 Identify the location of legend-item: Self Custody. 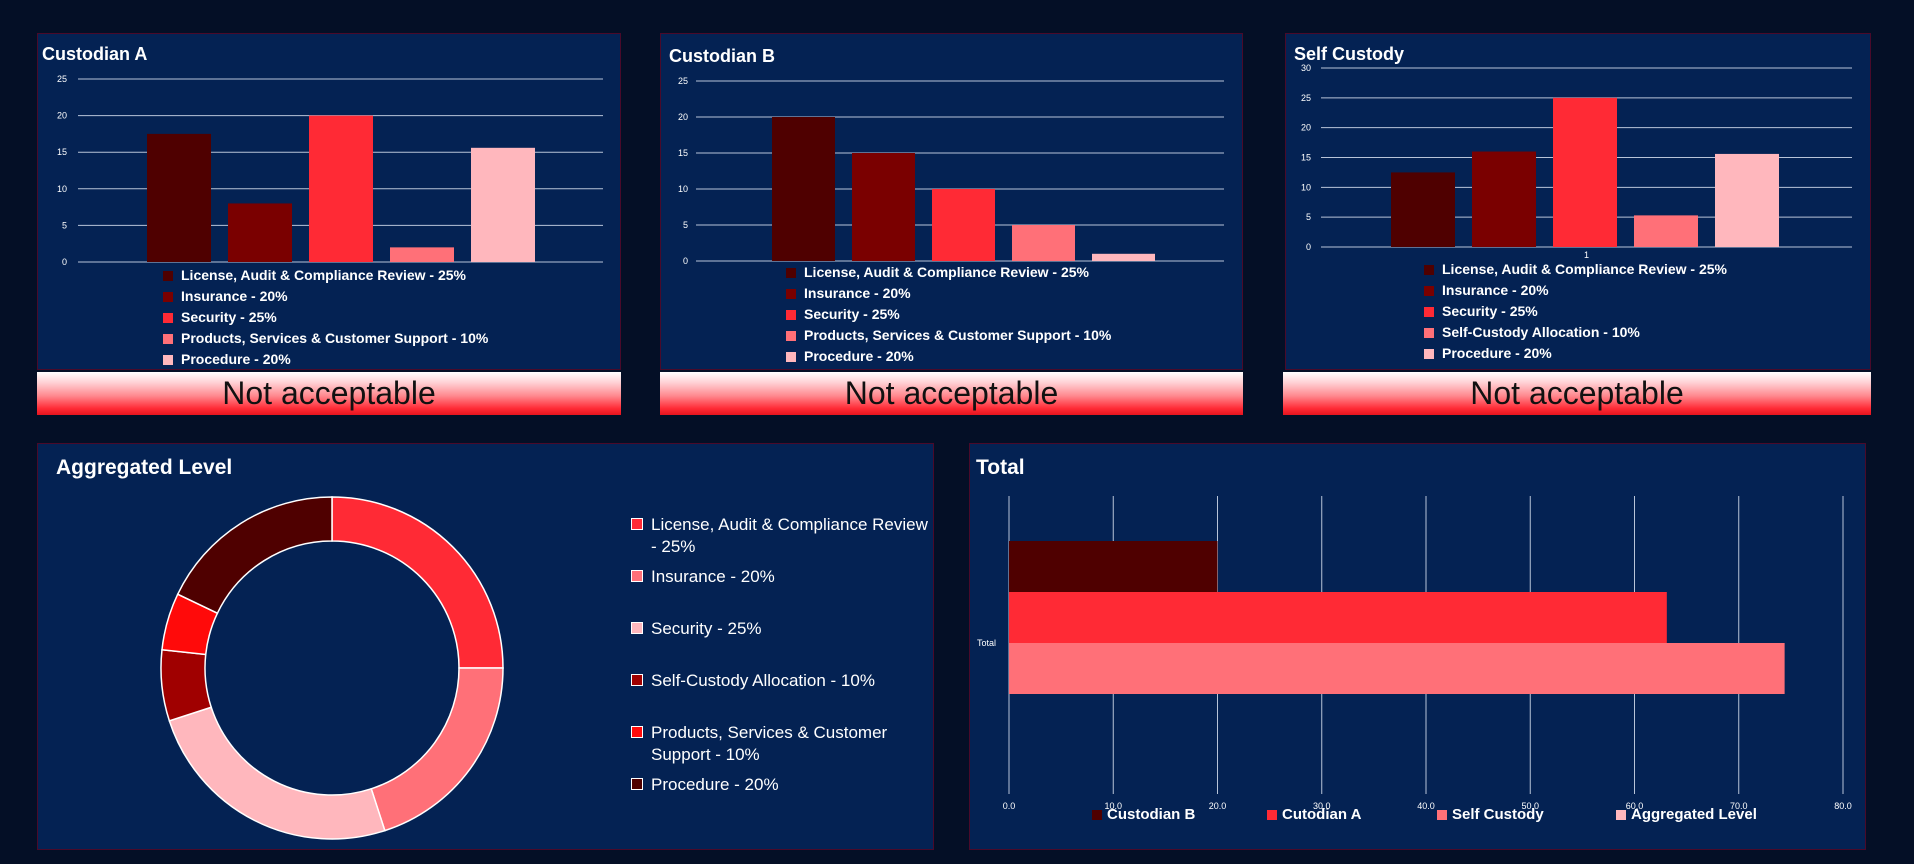
(1490, 814).